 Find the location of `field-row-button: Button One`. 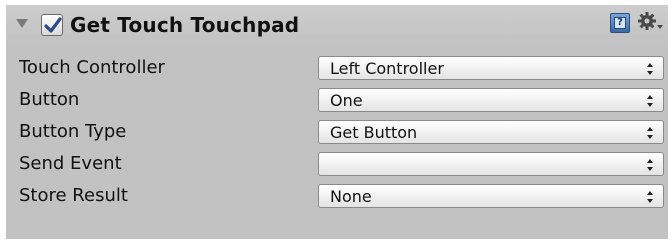

field-row-button: Button One is located at coordinates (337, 100).